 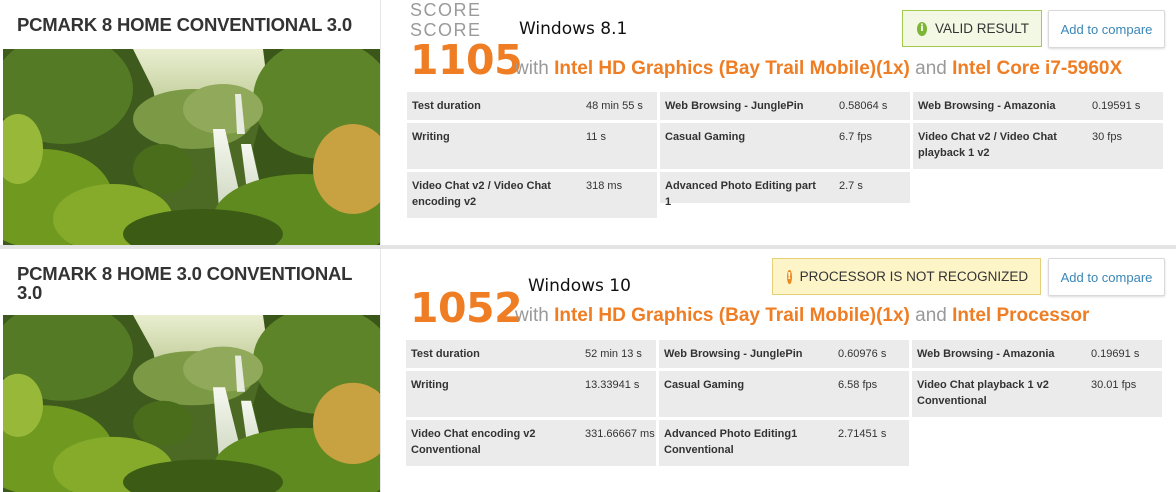 I want to click on stat-value: 48 min 55 s, so click(x=614, y=106).